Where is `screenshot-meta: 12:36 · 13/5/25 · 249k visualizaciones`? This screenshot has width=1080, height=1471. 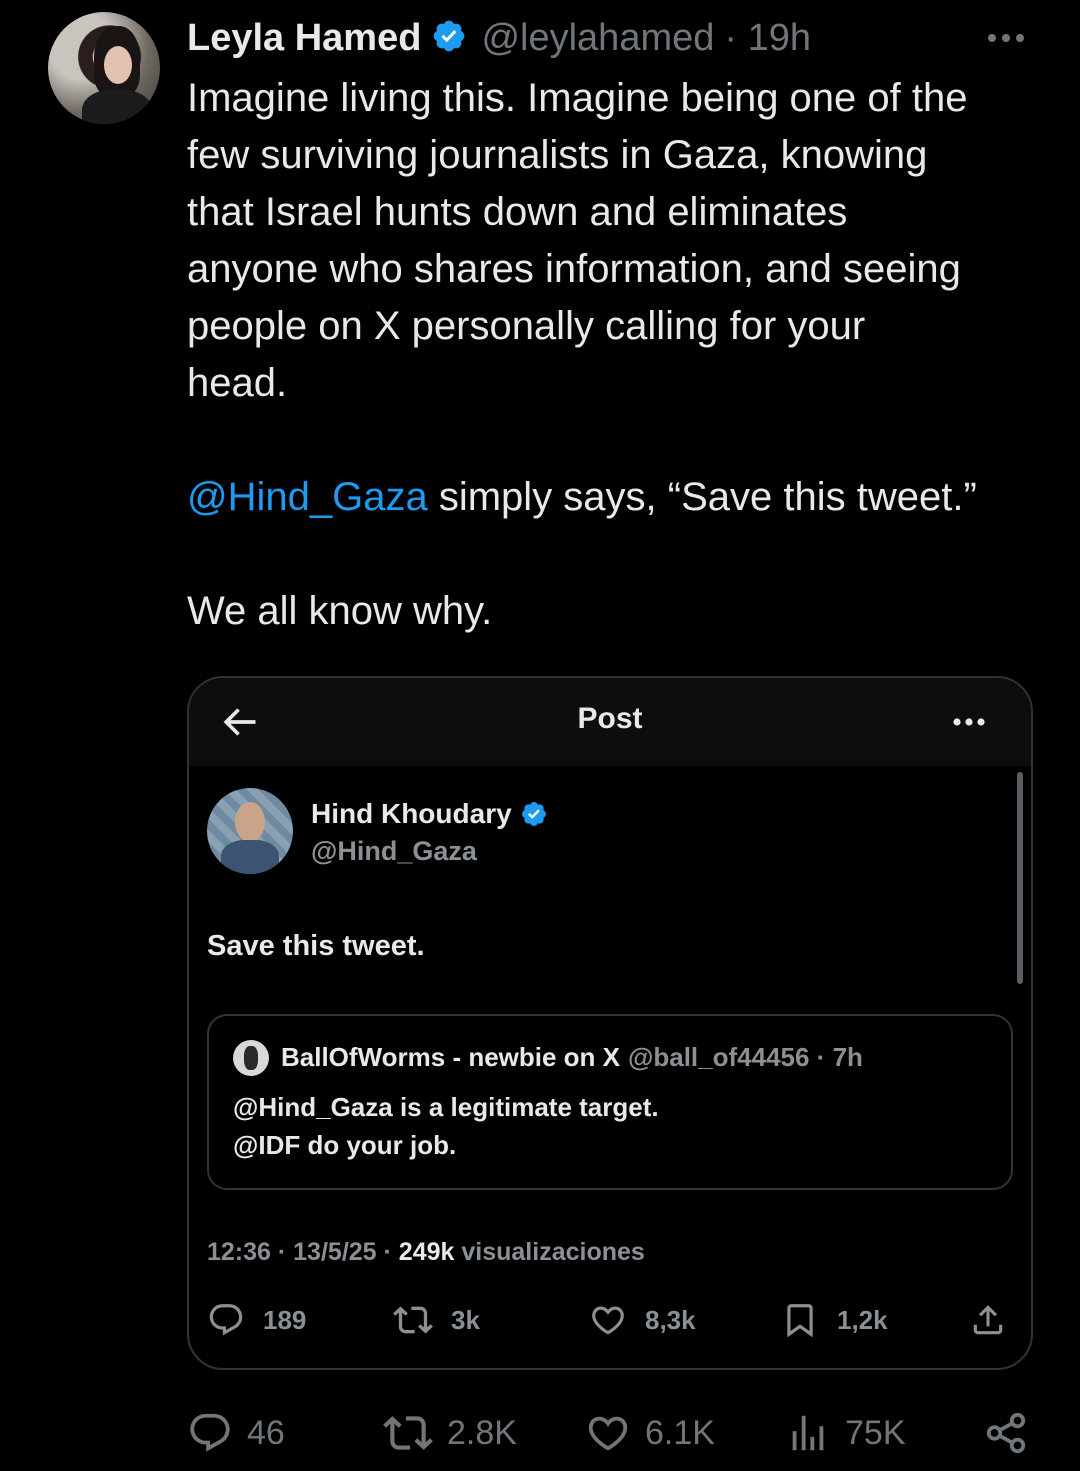 screenshot-meta: 12:36 · 13/5/25 · 249k visualizaciones is located at coordinates (426, 1252).